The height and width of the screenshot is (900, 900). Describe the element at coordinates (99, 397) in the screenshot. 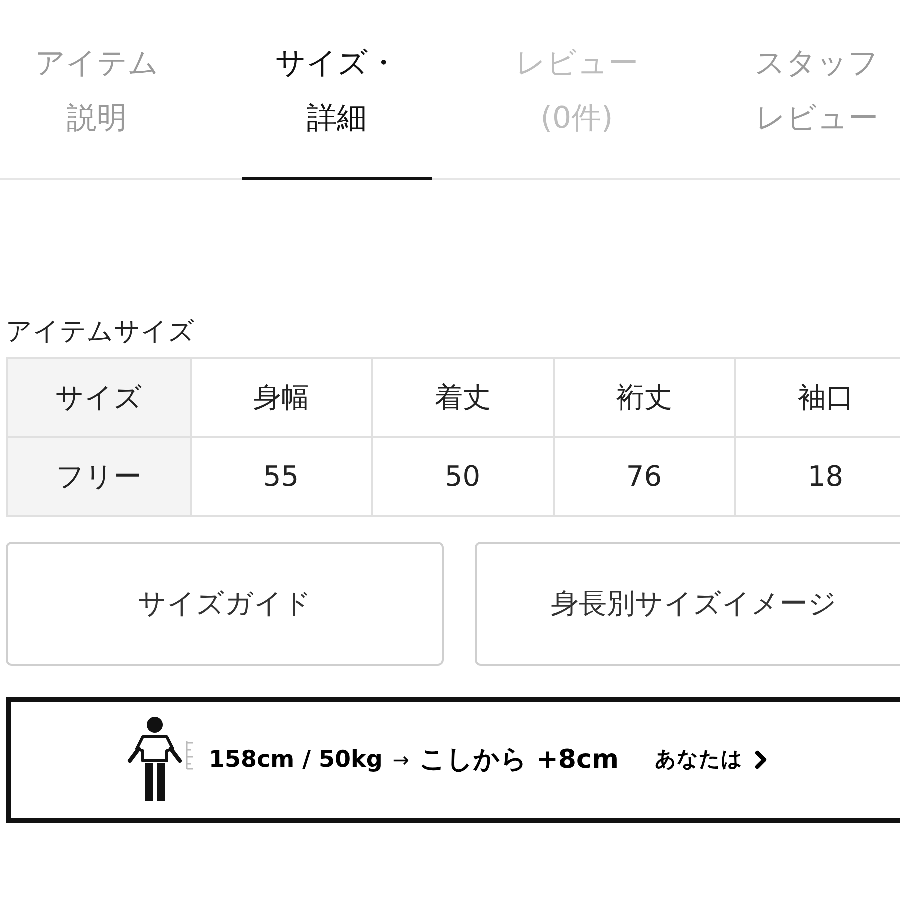

I see `column-header: サイズ` at that location.